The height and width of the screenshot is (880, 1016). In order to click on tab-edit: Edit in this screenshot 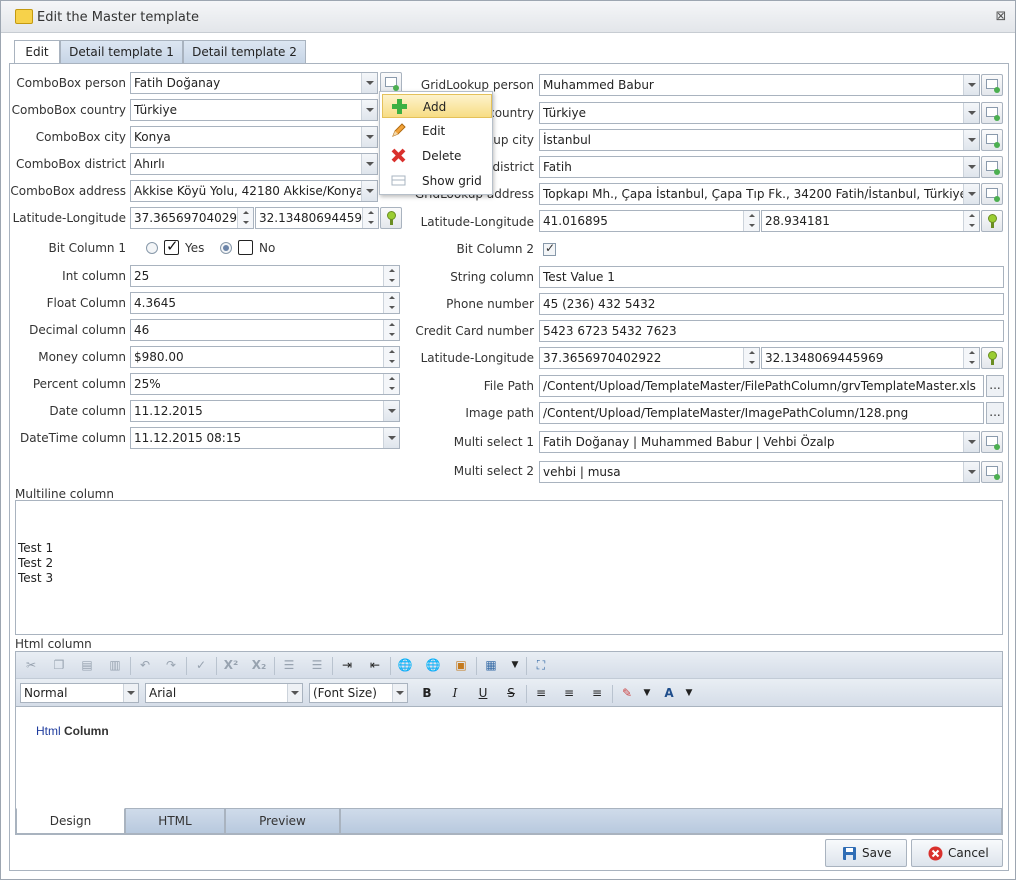, I will do `click(37, 52)`.